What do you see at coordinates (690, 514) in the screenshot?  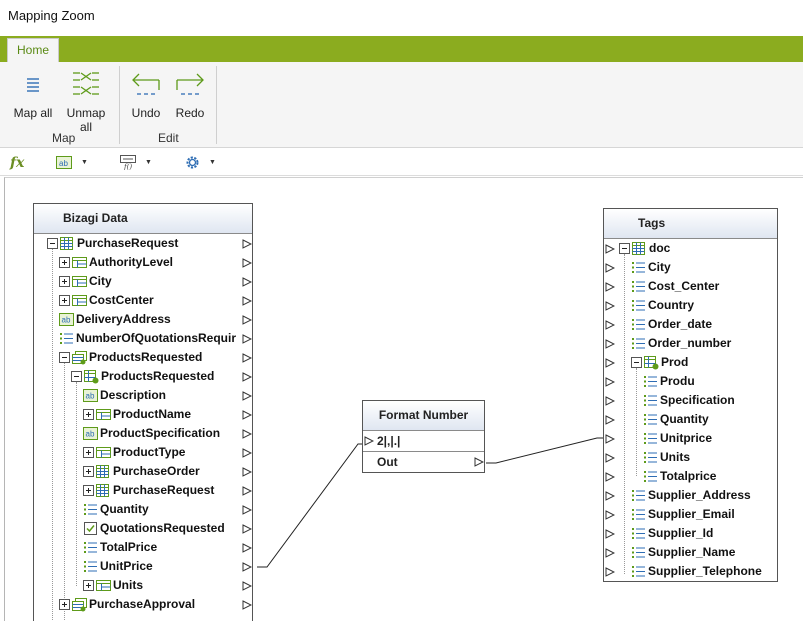 I see `tree-row: Supplier_Email` at bounding box center [690, 514].